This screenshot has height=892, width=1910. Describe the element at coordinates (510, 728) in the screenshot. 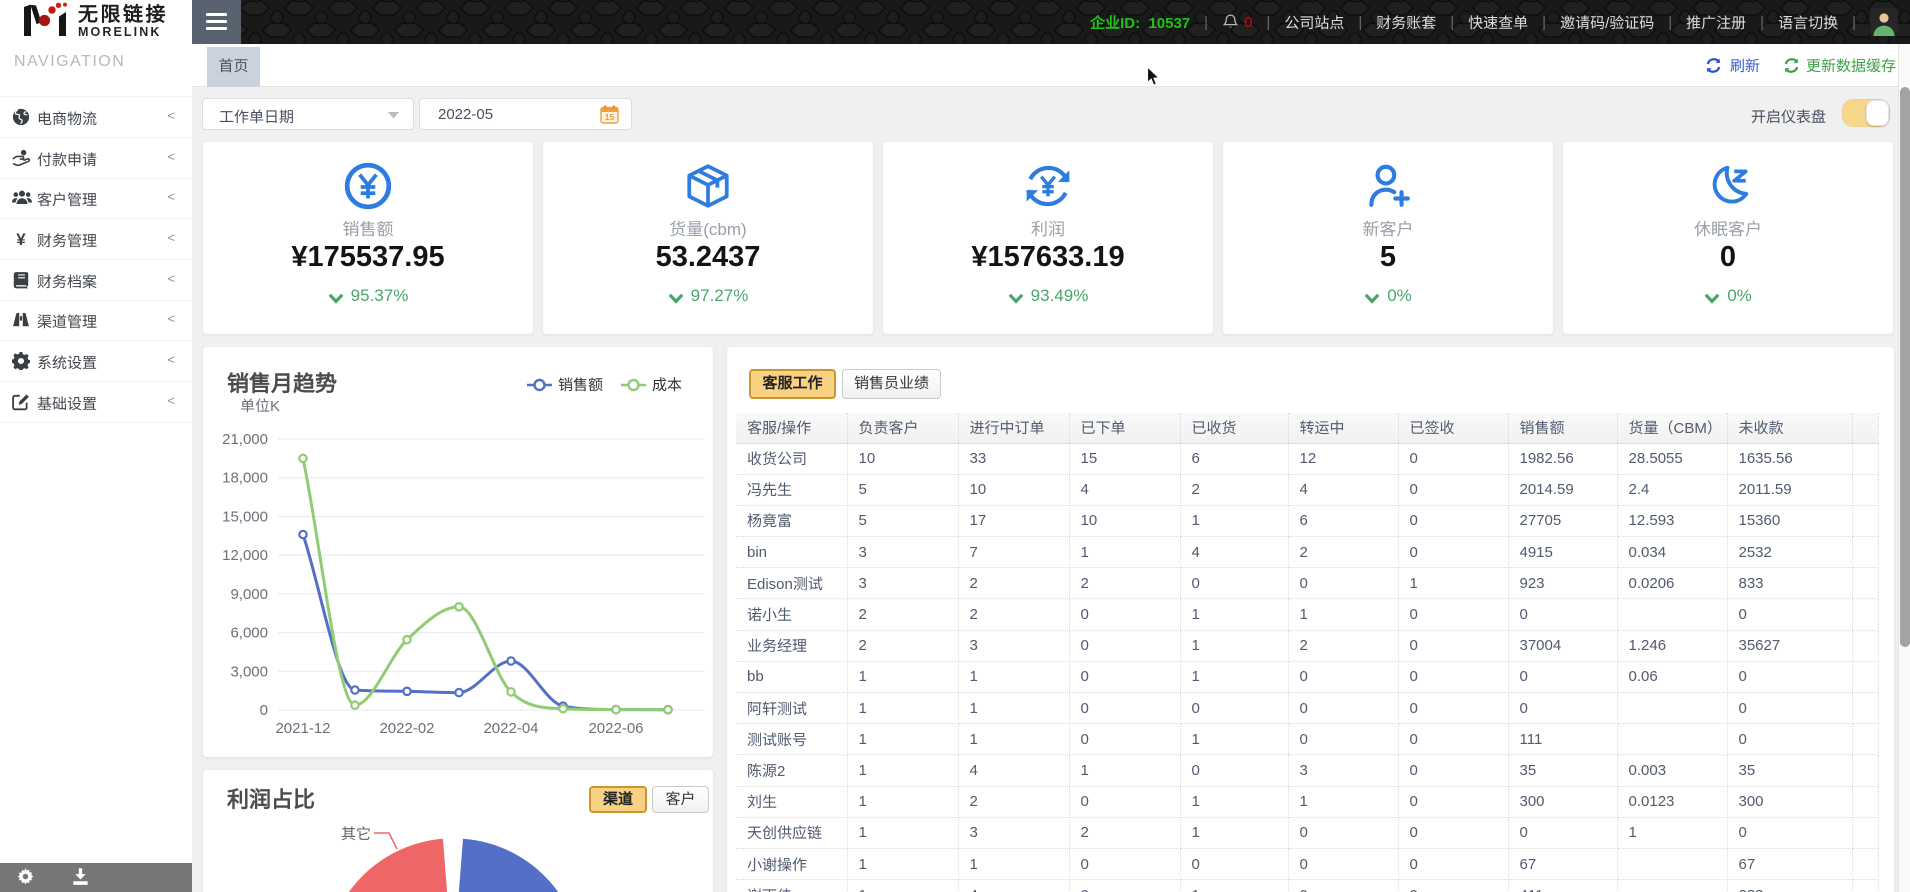

I see `svg-text: 2022-04` at that location.